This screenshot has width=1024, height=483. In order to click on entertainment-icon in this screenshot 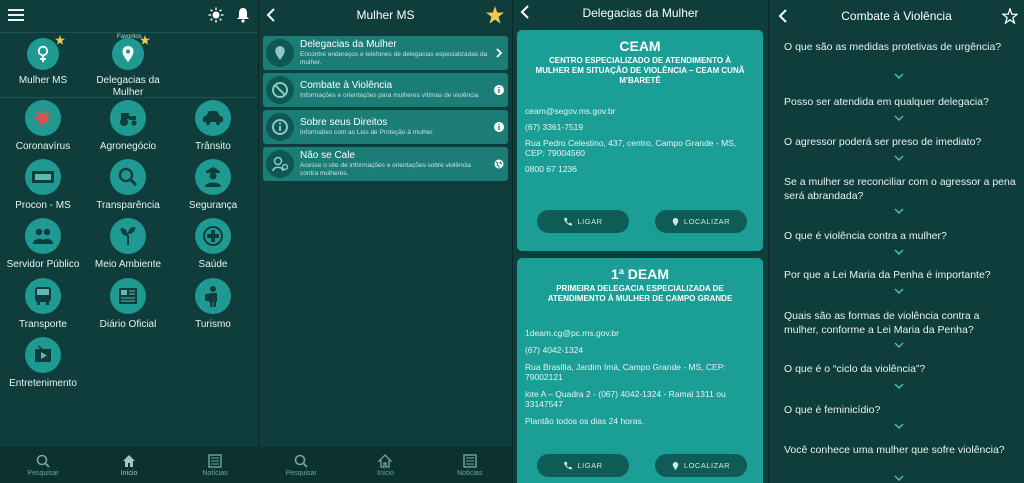, I will do `click(43, 353)`.